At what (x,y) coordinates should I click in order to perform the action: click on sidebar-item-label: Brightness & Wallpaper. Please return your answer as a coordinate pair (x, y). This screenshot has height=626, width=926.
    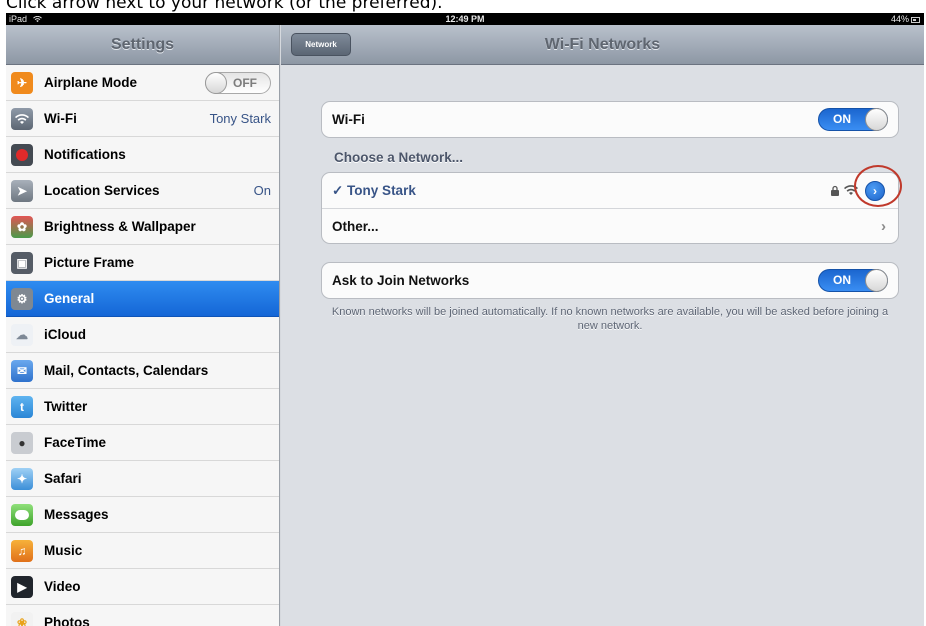
    Looking at the image, I should click on (120, 226).